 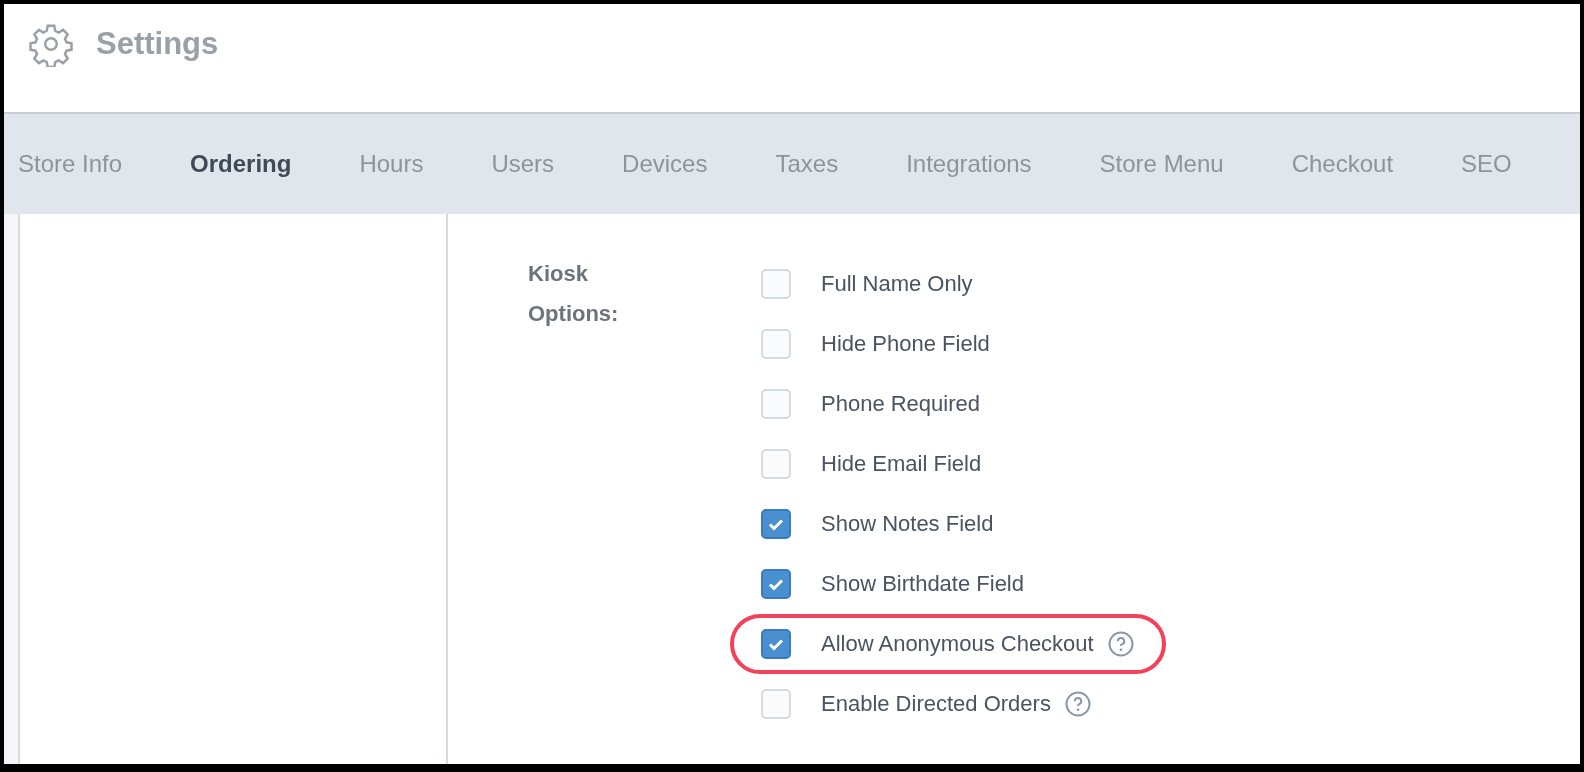 I want to click on tab: Checkout, so click(x=1342, y=164).